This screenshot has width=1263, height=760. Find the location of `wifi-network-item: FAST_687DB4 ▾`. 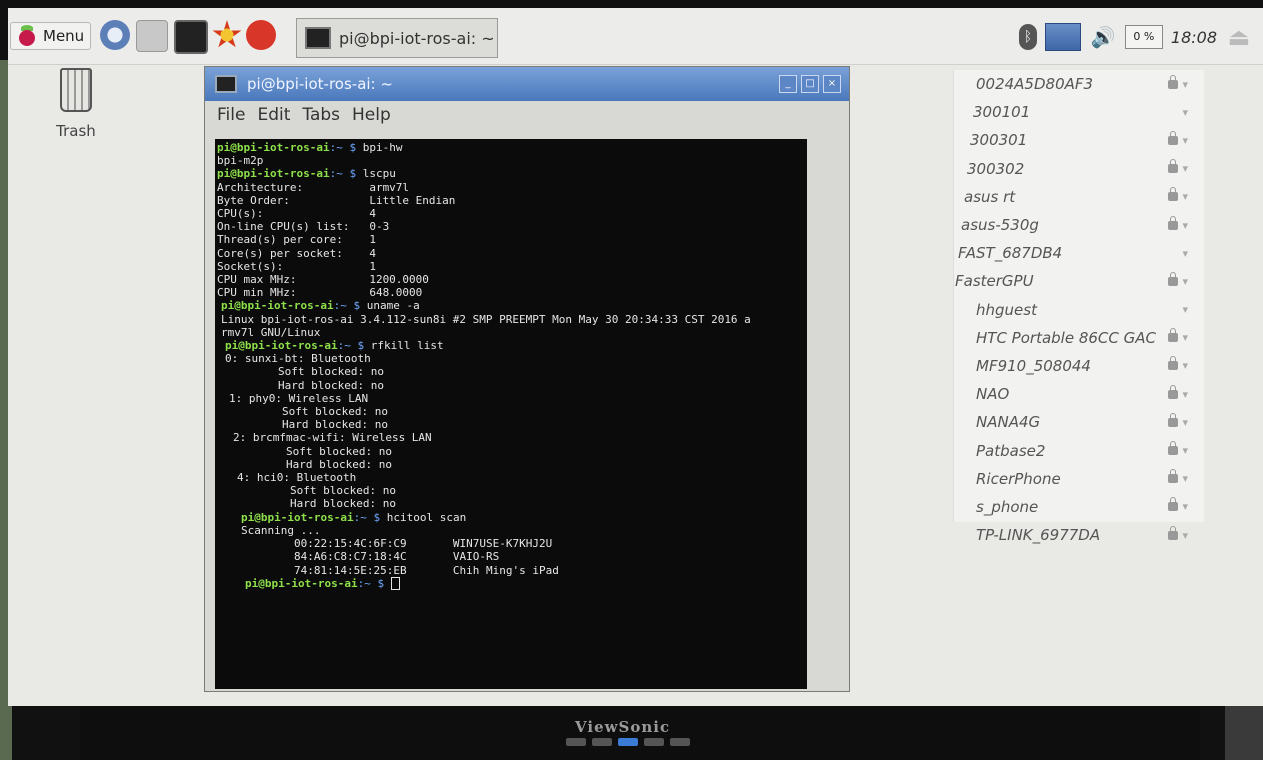

wifi-network-item: FAST_687DB4 ▾ is located at coordinates (1079, 253).